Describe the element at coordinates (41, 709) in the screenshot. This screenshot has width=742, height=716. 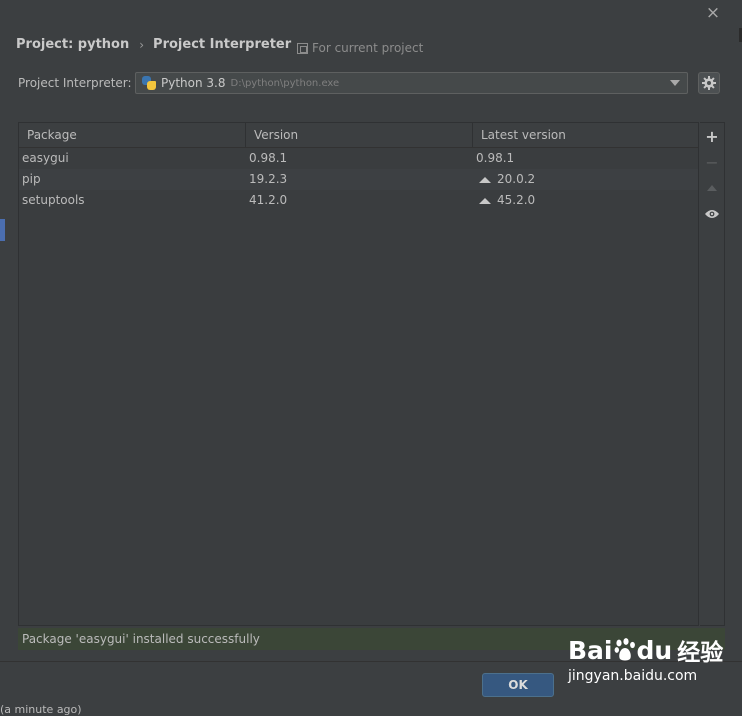
I see `event-log-time: (a minute ago)` at that location.